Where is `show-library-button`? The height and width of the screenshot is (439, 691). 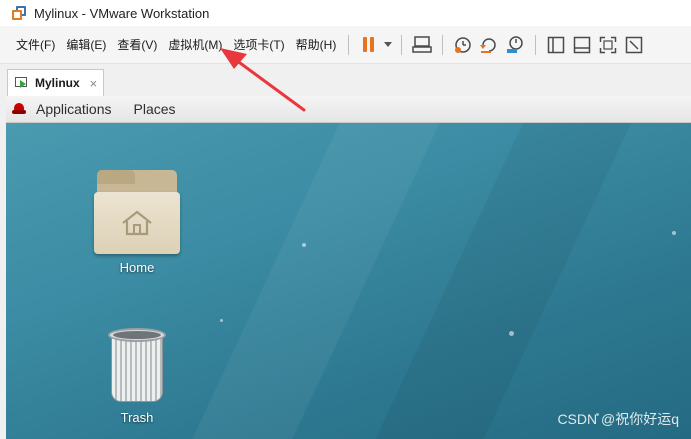 show-library-button is located at coordinates (556, 45).